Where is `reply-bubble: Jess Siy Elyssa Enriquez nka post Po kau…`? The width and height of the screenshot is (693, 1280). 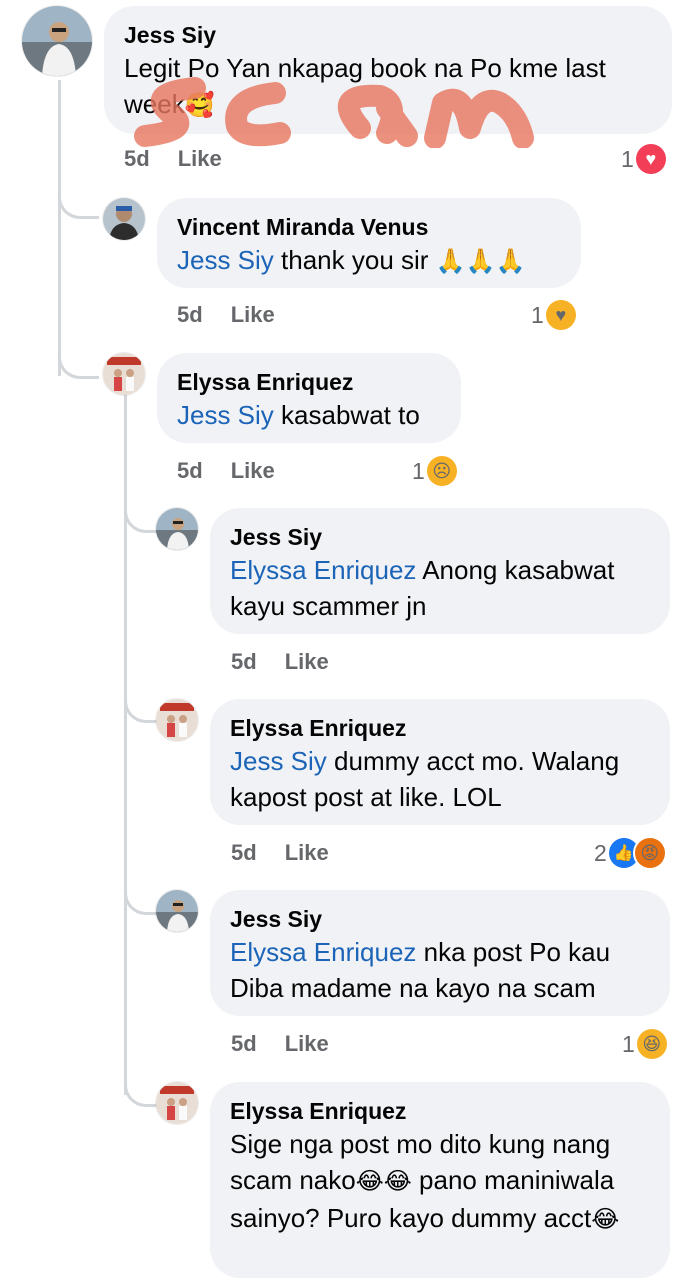 reply-bubble: Jess Siy Elyssa Enriquez nka post Po kau… is located at coordinates (440, 953).